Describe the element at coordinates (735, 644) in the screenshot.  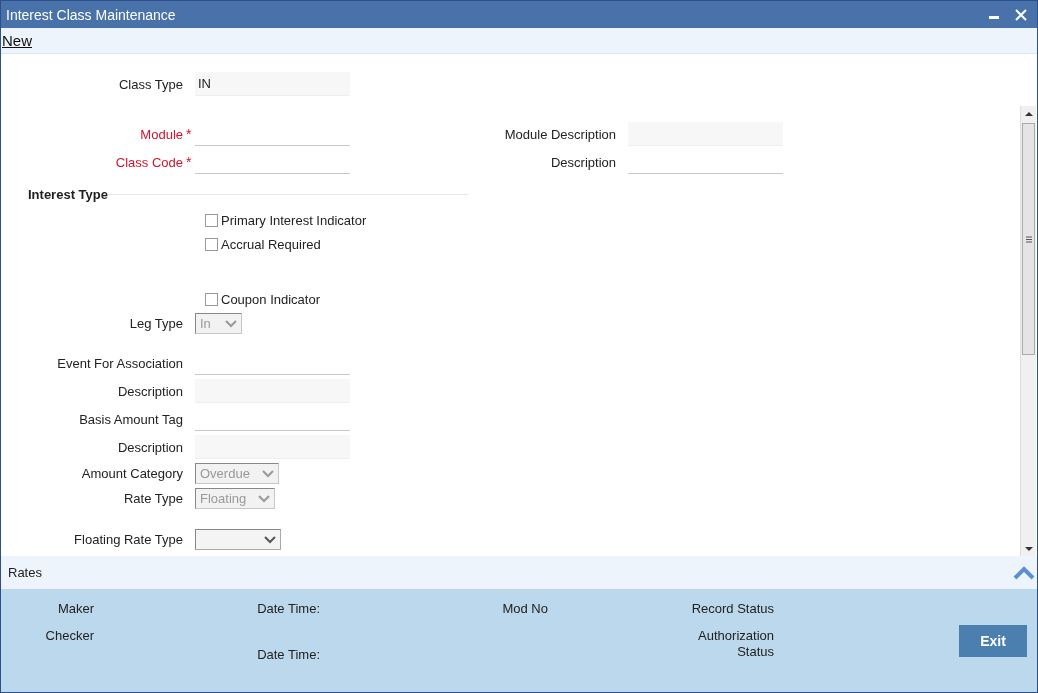
I see `footer-label: Authorization Status` at that location.